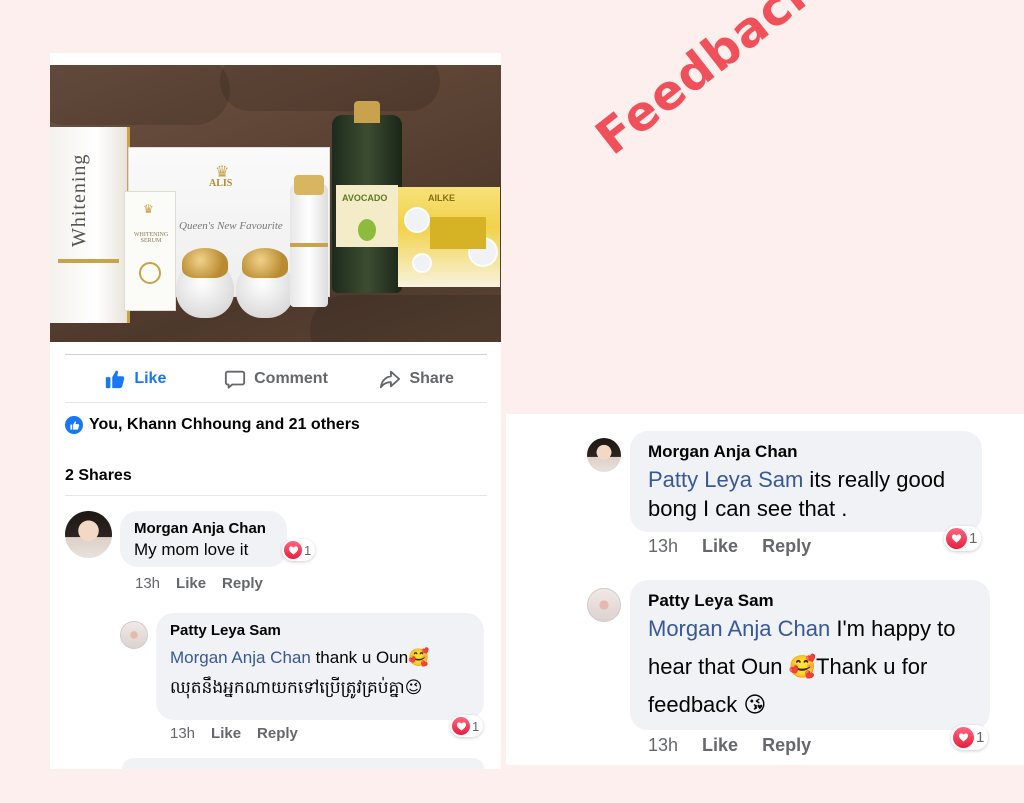  Describe the element at coordinates (449, 237) in the screenshot. I see `soap-box: AILKE` at that location.